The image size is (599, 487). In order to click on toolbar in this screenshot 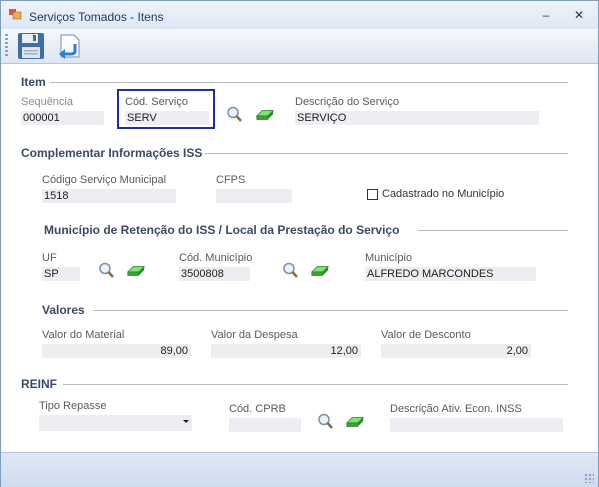, I will do `click(299, 46)`.